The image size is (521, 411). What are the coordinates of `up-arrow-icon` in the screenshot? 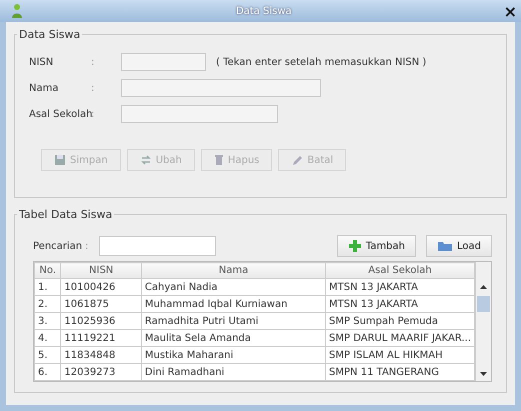 It's located at (483, 286).